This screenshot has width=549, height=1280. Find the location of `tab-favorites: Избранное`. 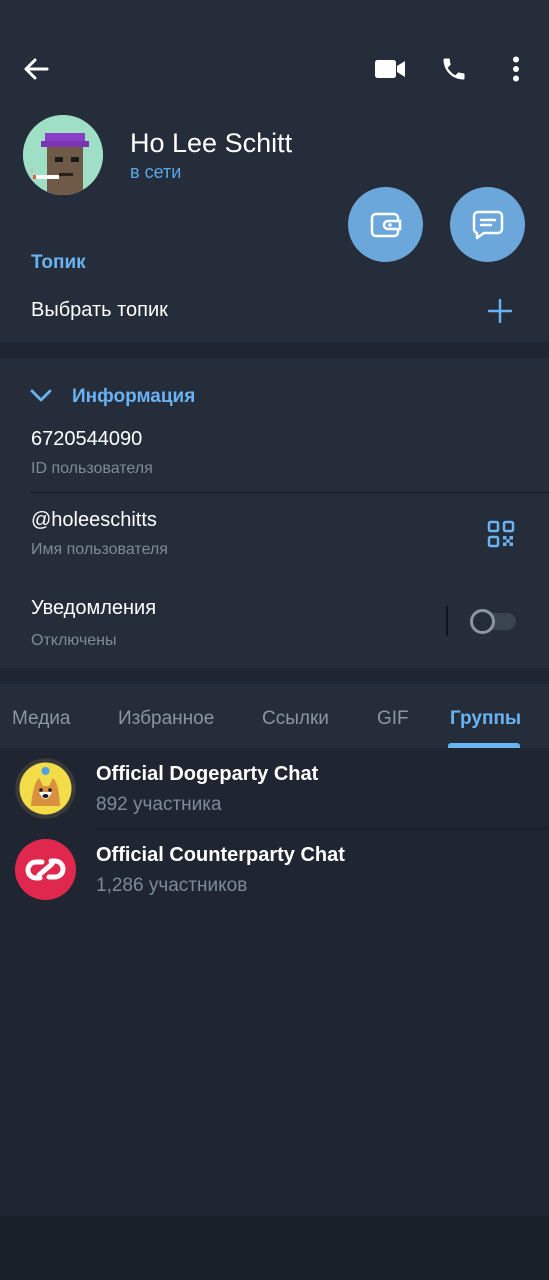

tab-favorites: Избранное is located at coordinates (166, 719).